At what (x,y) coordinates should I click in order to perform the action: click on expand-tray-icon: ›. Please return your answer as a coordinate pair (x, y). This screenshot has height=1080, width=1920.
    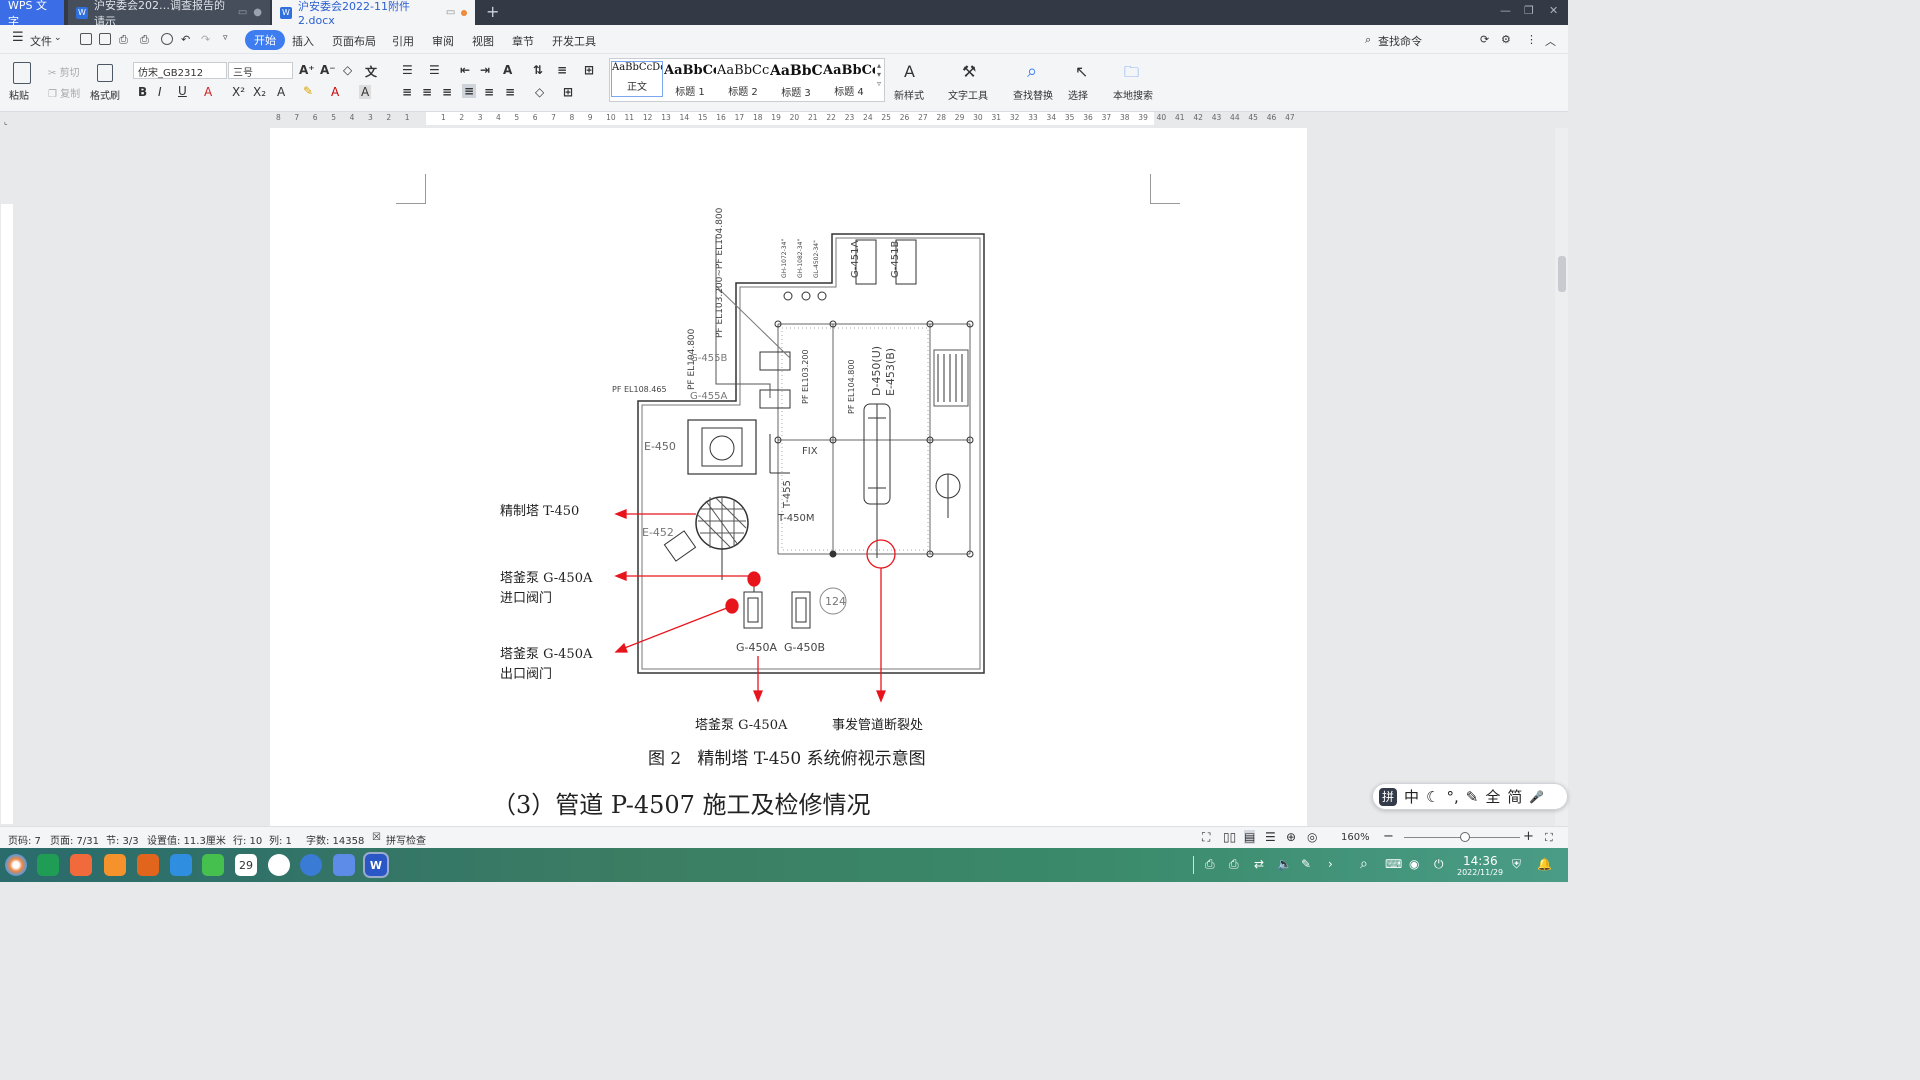
    Looking at the image, I should click on (1330, 864).